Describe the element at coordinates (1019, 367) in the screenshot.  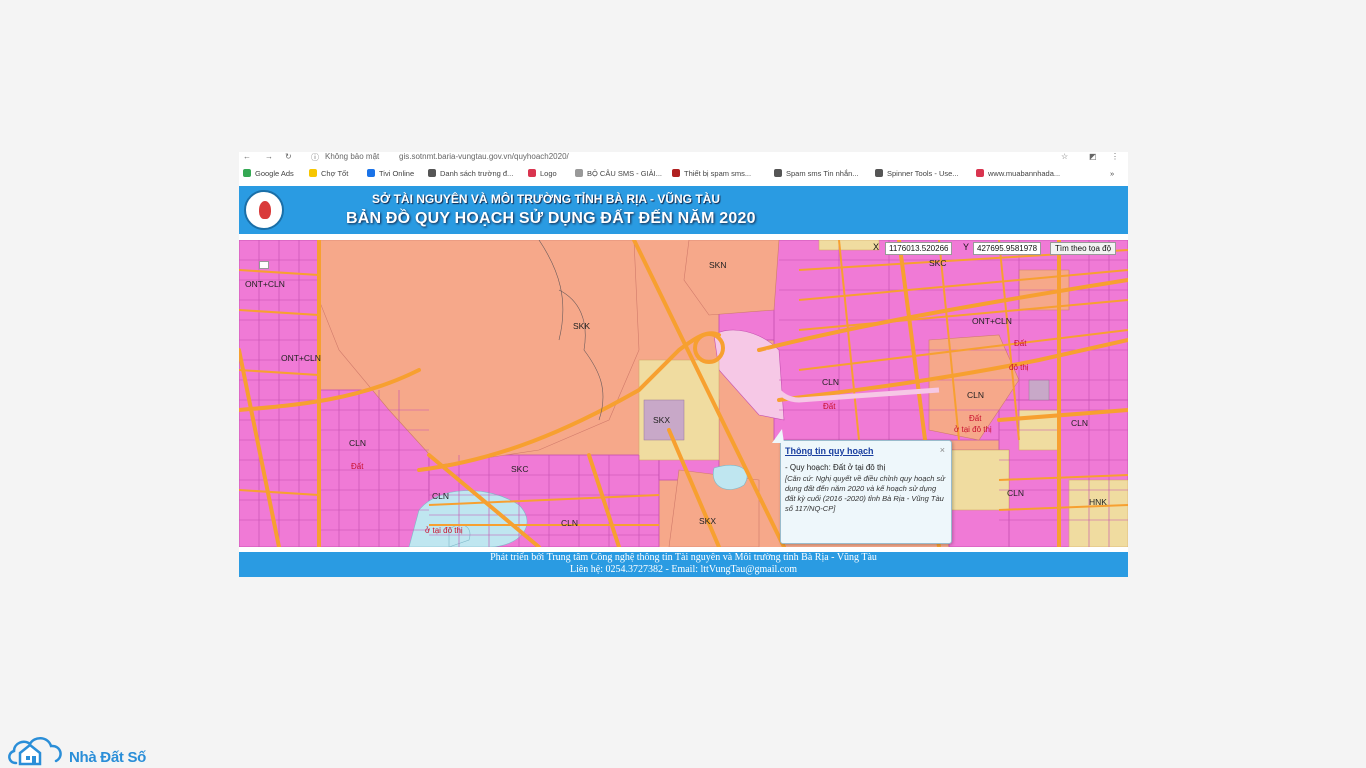
I see `land-use-note: đô thị` at that location.